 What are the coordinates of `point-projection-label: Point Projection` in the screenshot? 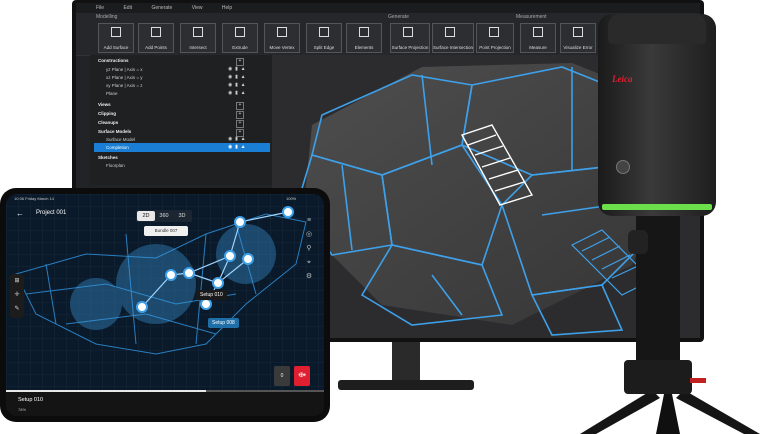 It's located at (495, 47).